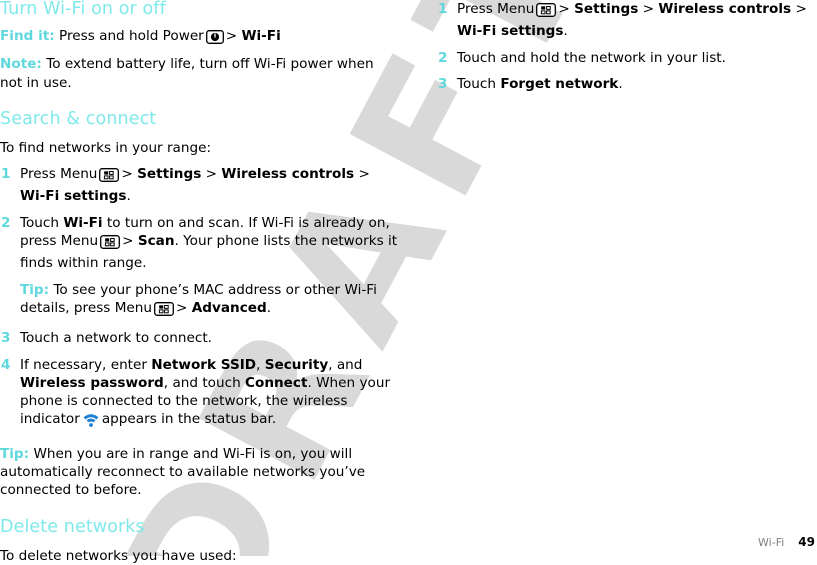  Describe the element at coordinates (559, 83) in the screenshot. I see `forget-network-label: Forget network` at that location.